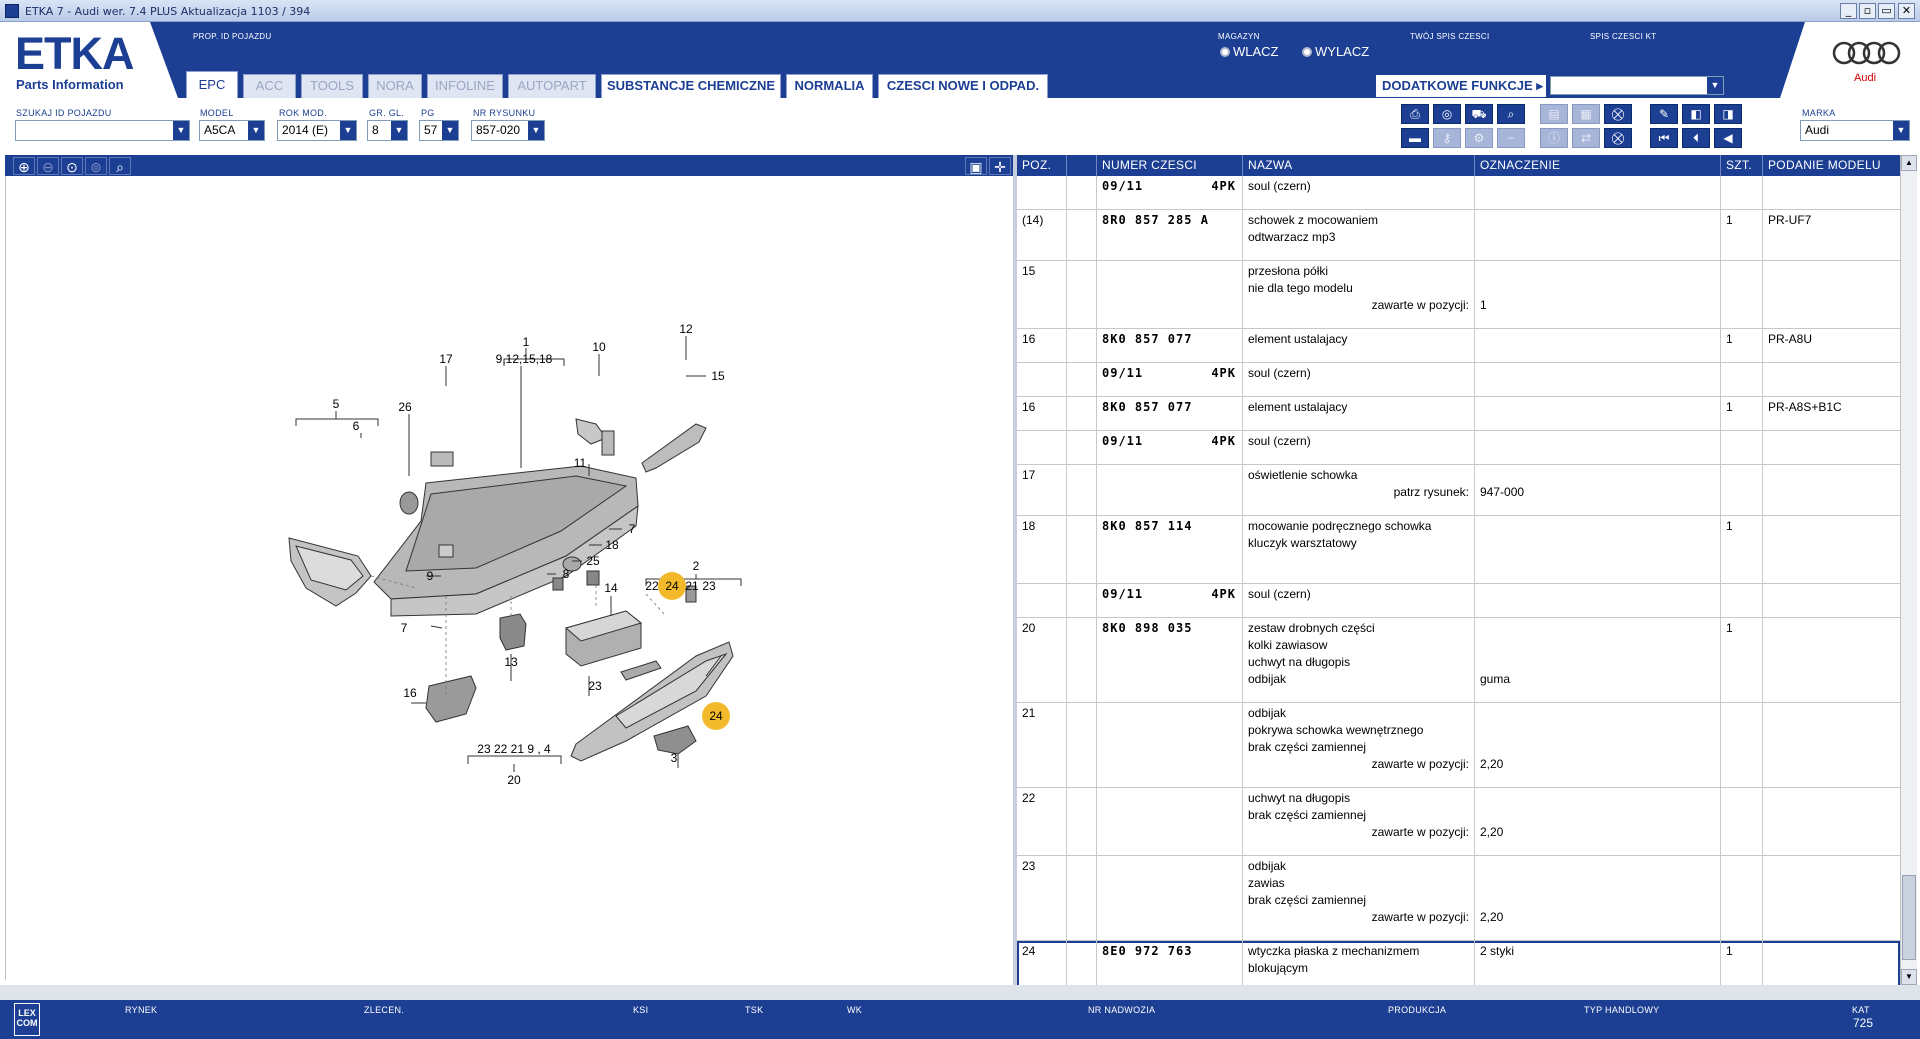 Image resolution: width=1920 pixels, height=1039 pixels. What do you see at coordinates (1299, 662) in the screenshot?
I see `part-name-line: uchwyt na długopis` at bounding box center [1299, 662].